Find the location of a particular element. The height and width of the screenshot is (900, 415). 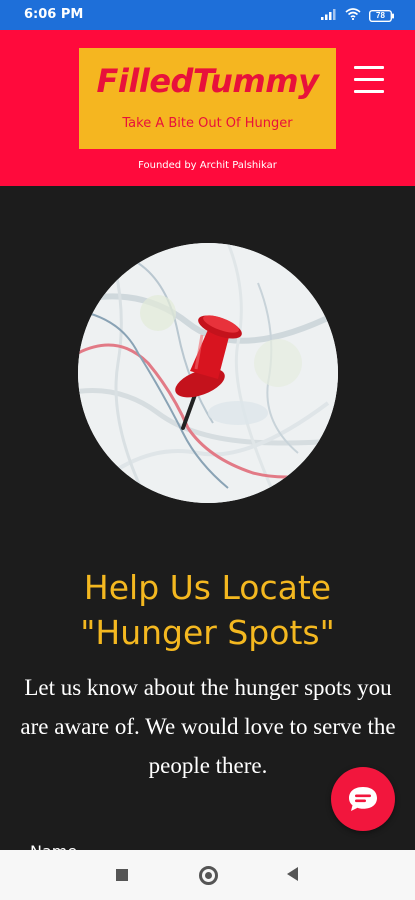

battery-icon: 78 is located at coordinates (382, 16).